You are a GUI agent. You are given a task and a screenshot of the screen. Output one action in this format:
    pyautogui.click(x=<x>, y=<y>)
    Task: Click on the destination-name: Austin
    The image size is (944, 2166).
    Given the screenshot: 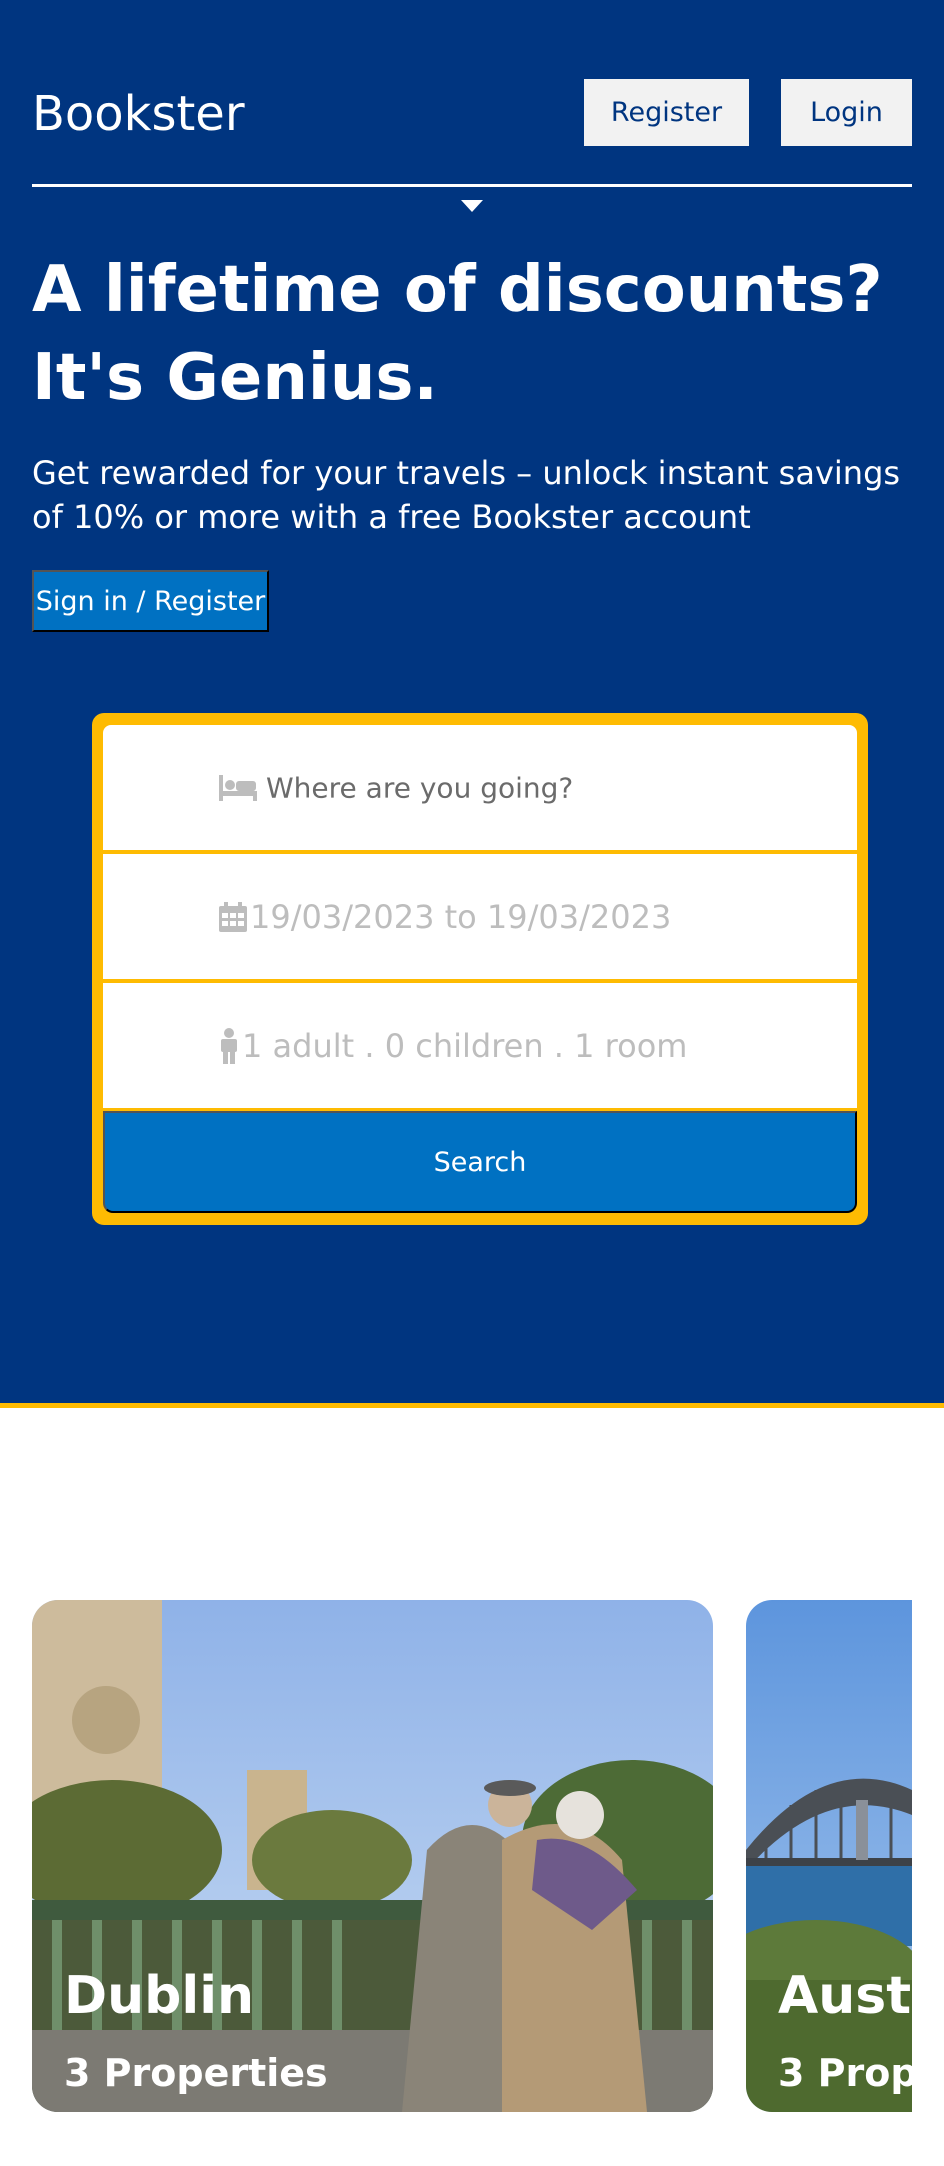 What is the action you would take?
    pyautogui.click(x=845, y=1996)
    